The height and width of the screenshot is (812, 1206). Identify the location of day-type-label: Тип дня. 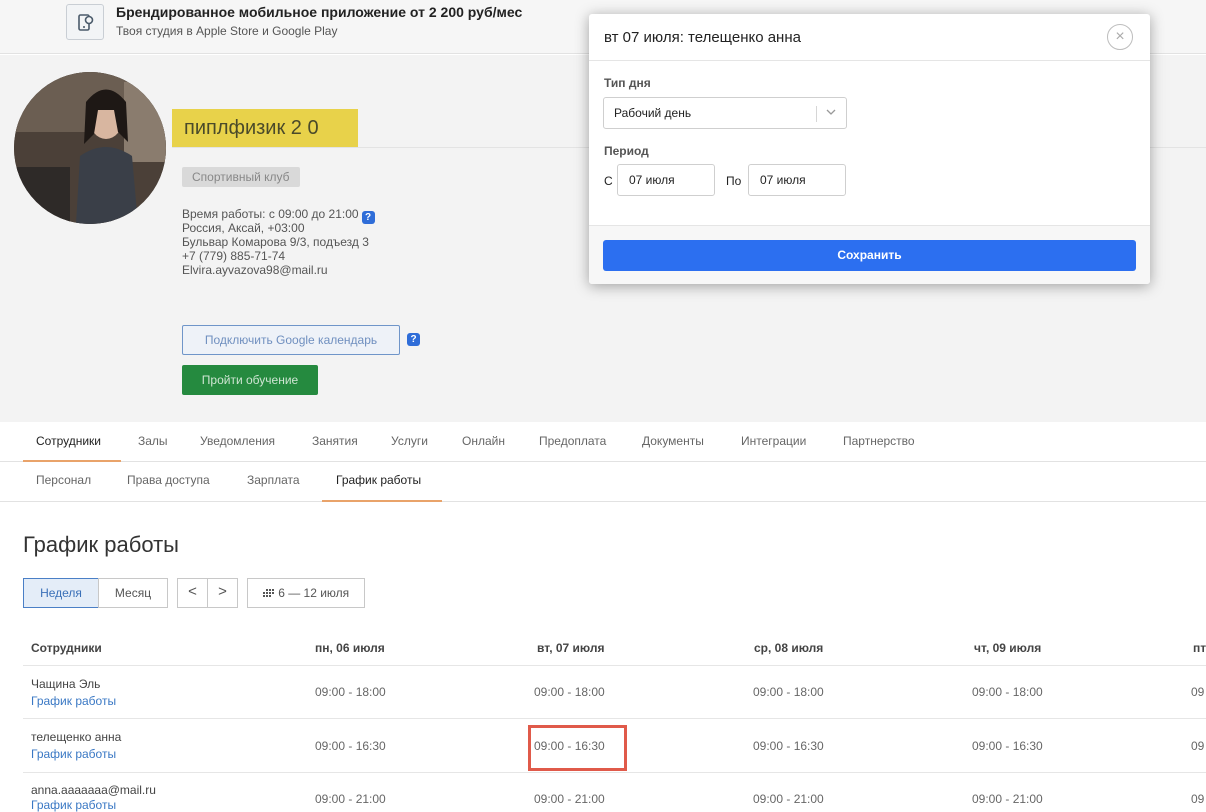
(627, 83).